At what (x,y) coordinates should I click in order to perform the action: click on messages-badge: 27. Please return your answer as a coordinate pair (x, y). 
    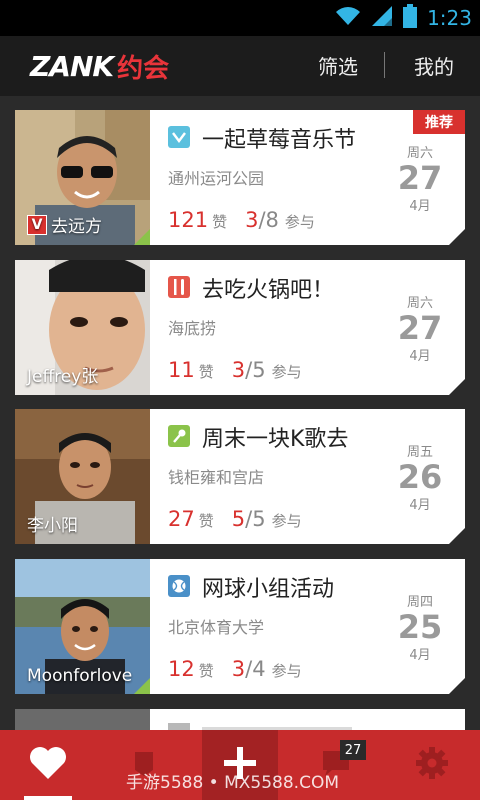
    Looking at the image, I should click on (353, 750).